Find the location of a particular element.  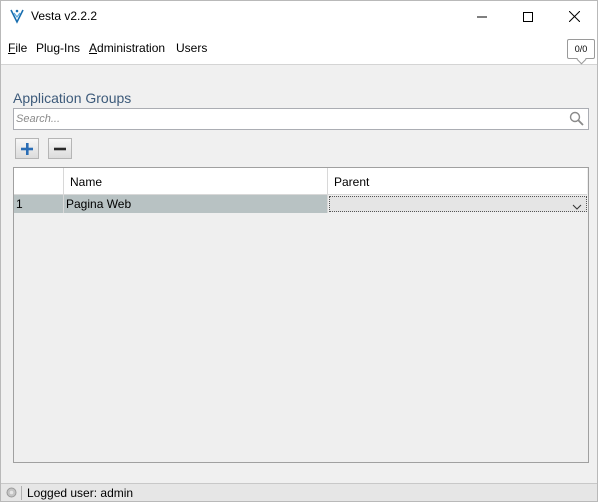

search-icon is located at coordinates (576, 120).